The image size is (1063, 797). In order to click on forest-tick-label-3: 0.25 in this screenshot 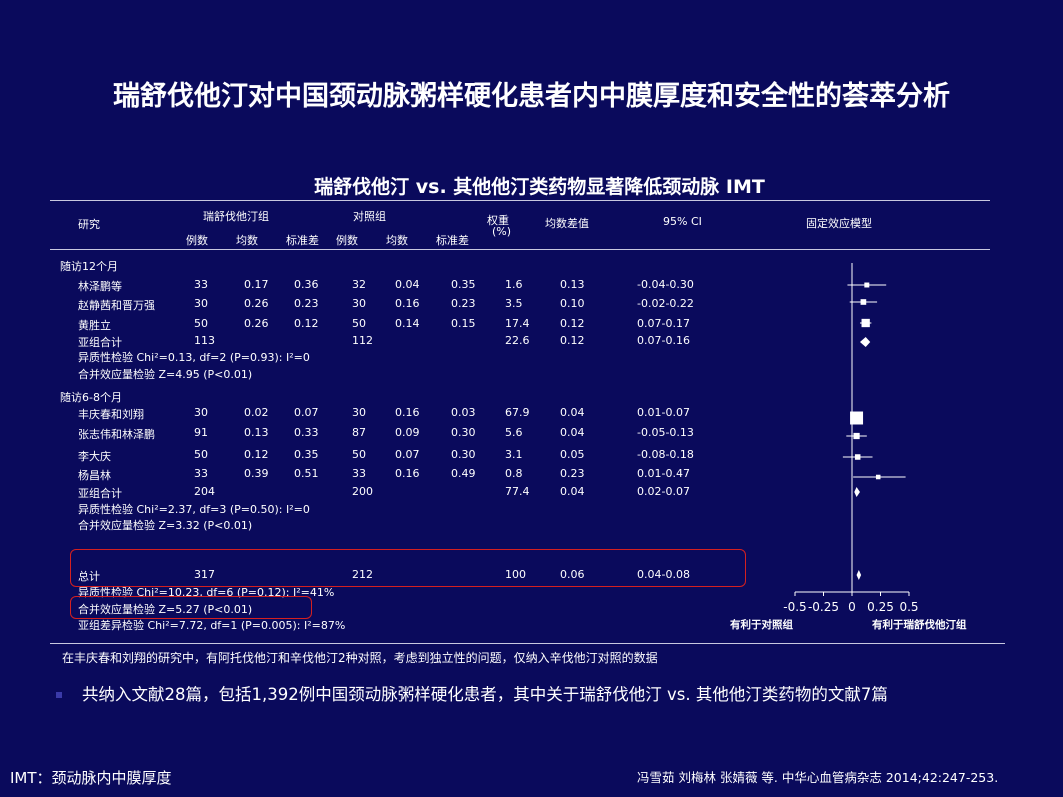, I will do `click(880, 607)`.